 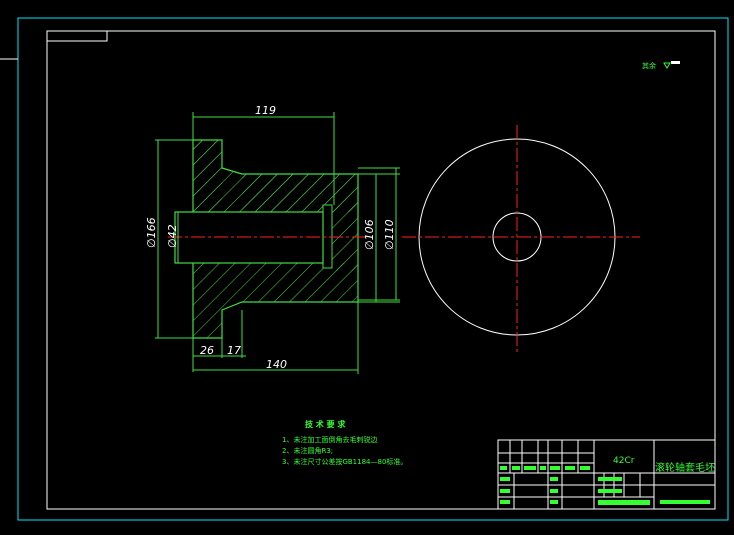 I want to click on surface-note-text: 其余, so click(x=649, y=65).